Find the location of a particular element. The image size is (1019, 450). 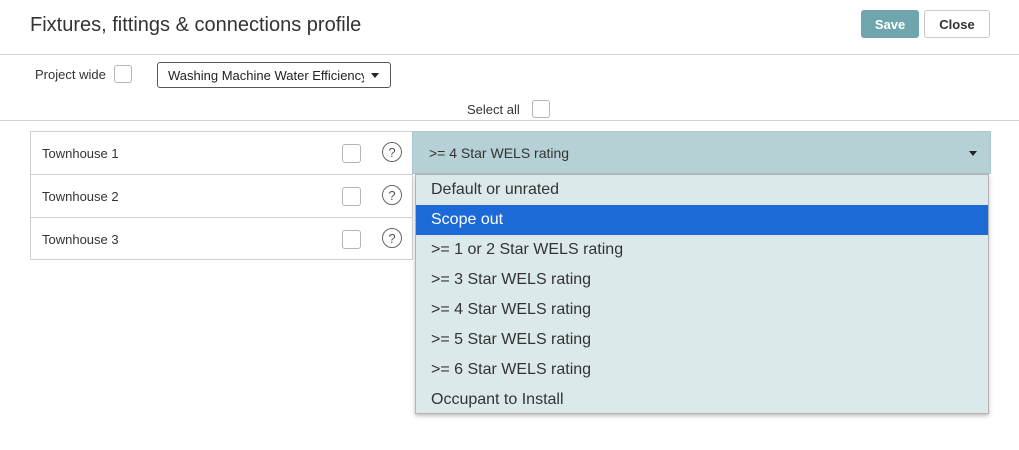

close-button: Close is located at coordinates (957, 24).